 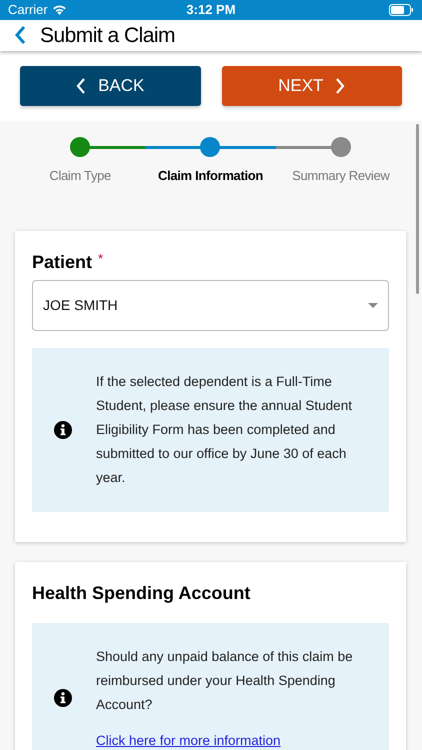 What do you see at coordinates (225, 681) in the screenshot?
I see `notice-text: Should any unpaid balance of this claim be reimbursed under your Health Spending Account?` at bounding box center [225, 681].